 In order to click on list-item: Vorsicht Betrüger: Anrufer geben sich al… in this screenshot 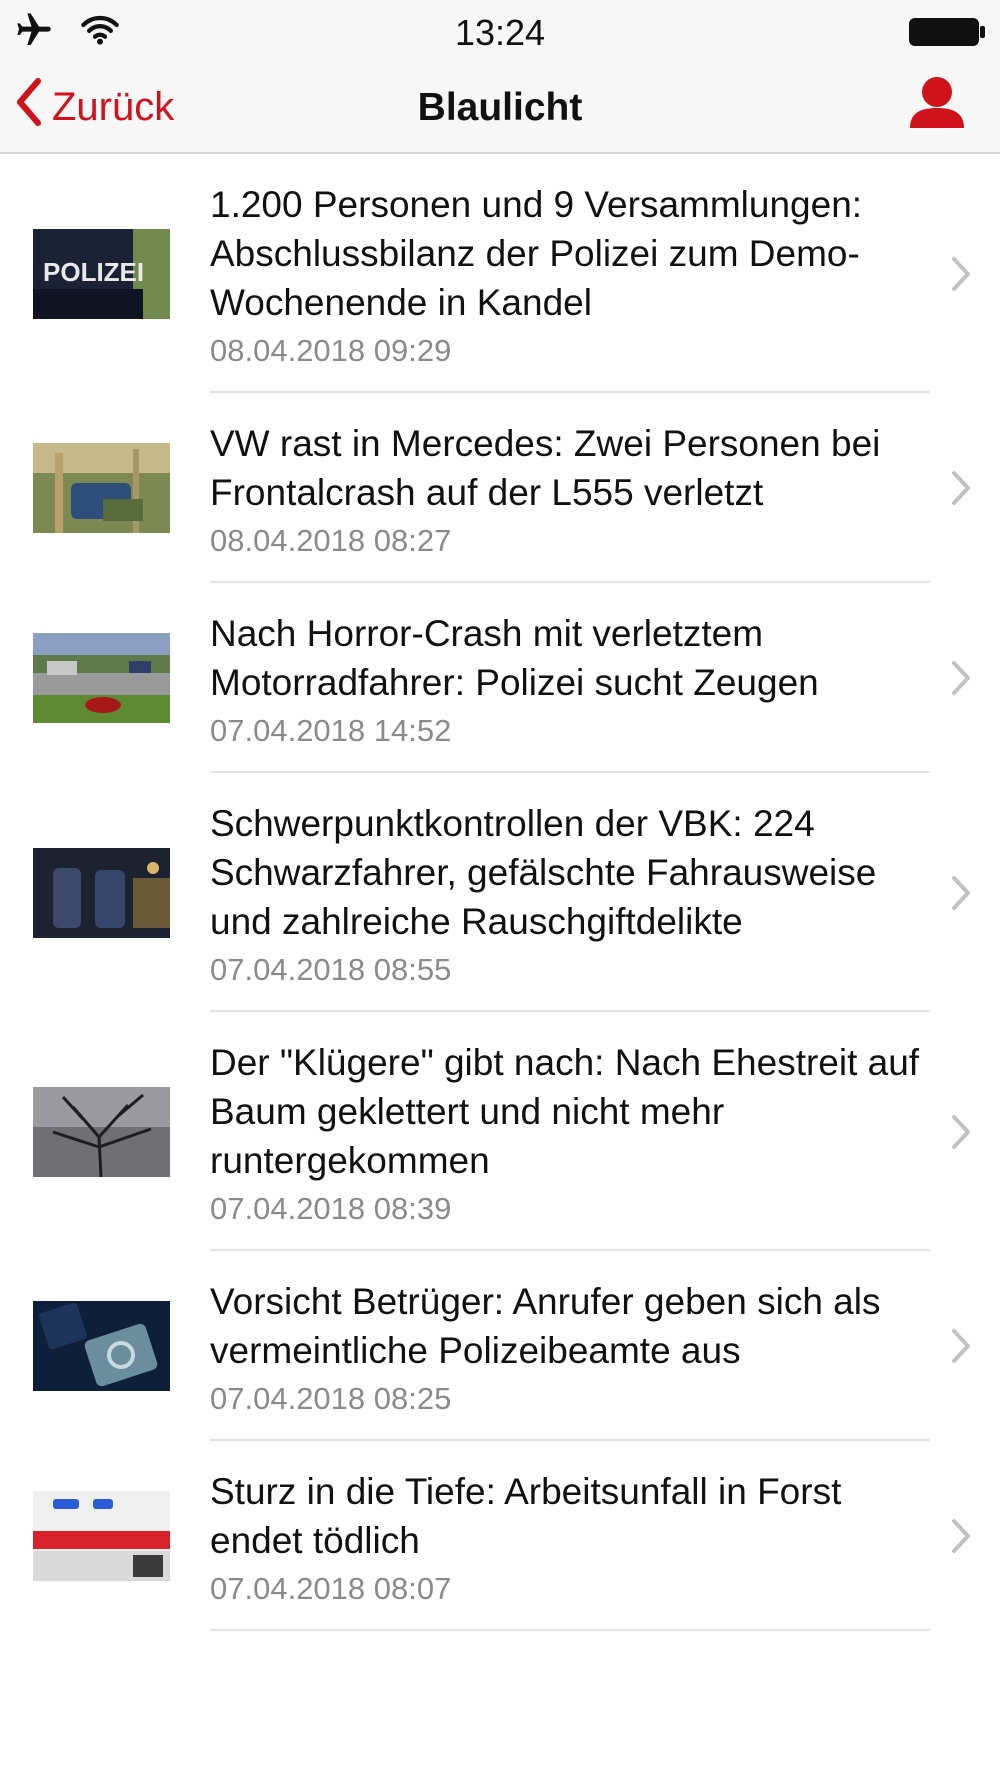, I will do `click(500, 1346)`.